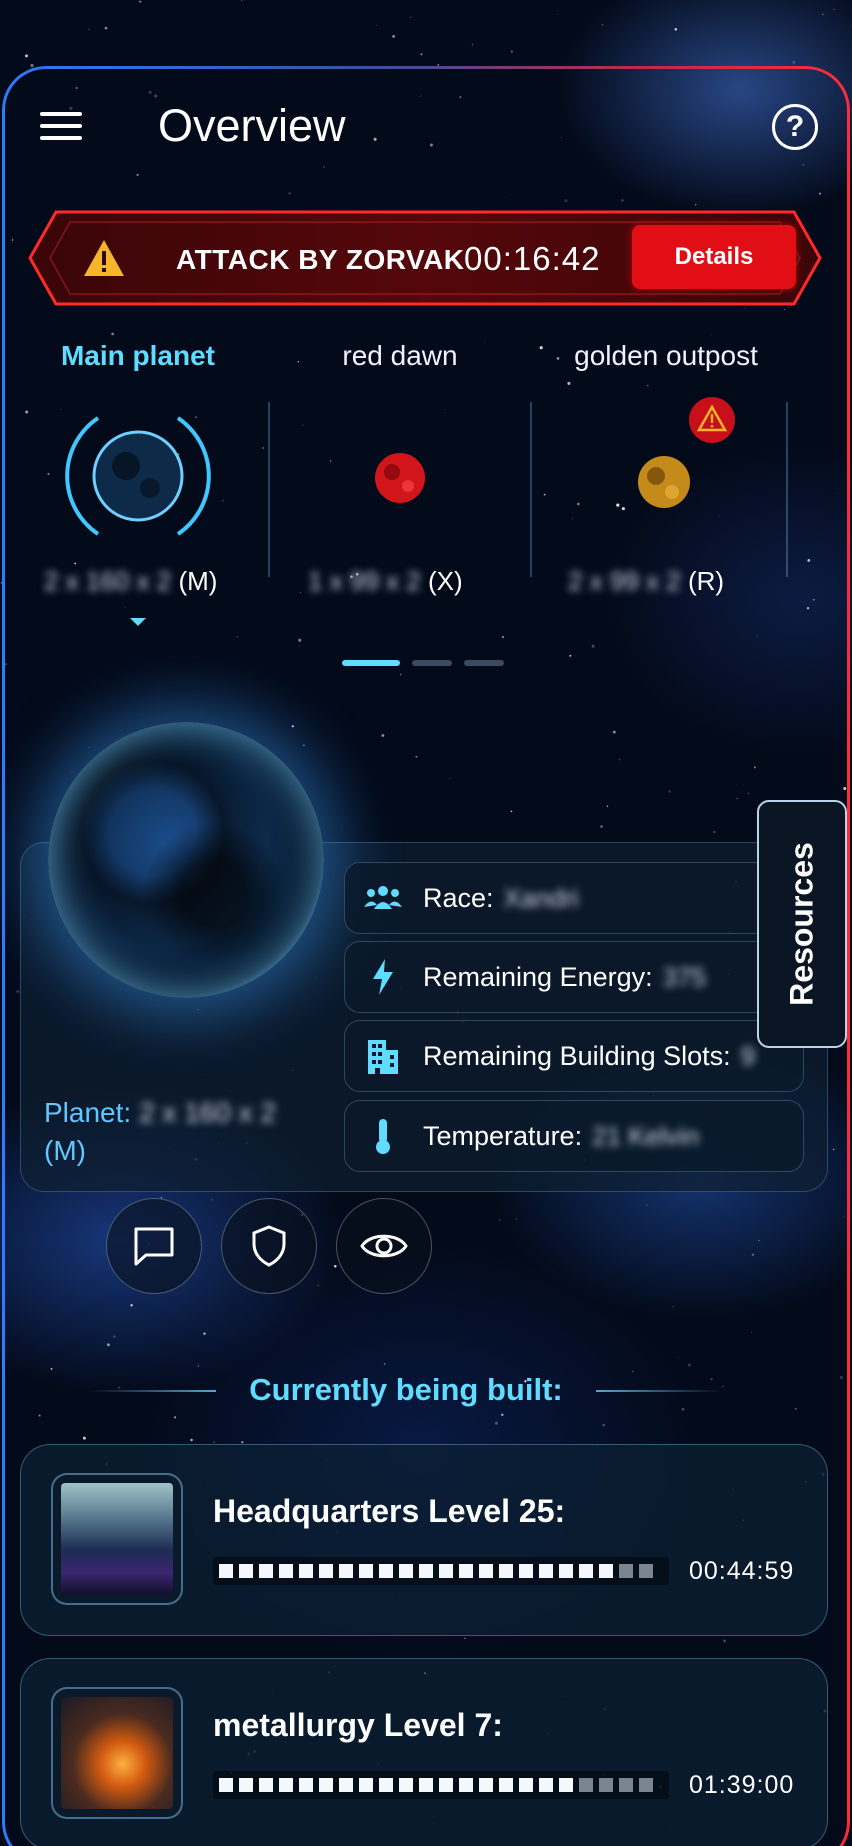  Describe the element at coordinates (383, 898) in the screenshot. I see `people-icon` at that location.